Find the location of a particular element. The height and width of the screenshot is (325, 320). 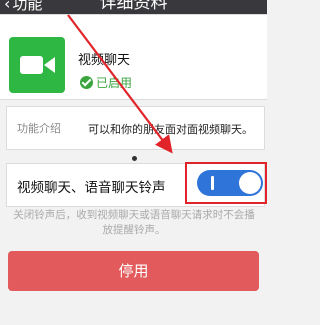

intro-row: 功能介绍 可以和你的朋友面对面视频聊天。 is located at coordinates (135, 128).